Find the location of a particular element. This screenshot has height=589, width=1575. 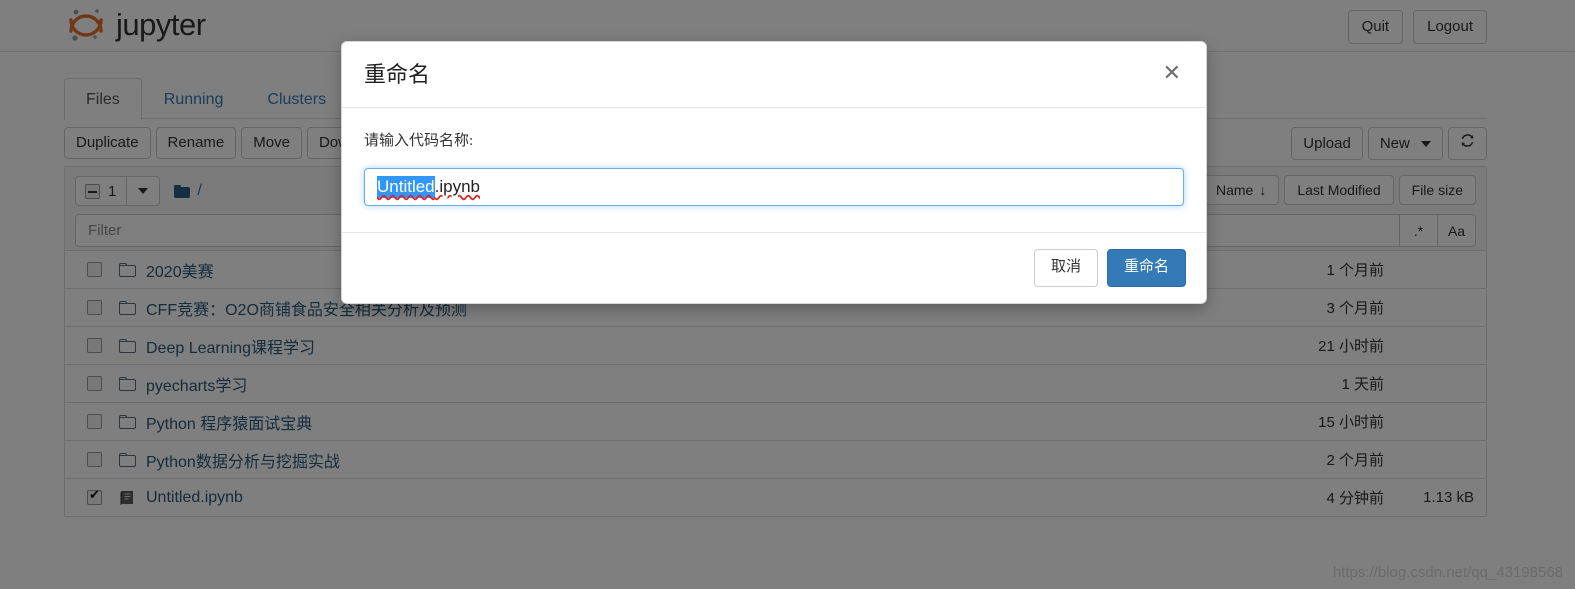

new-name-extension-text: .ipynb is located at coordinates (457, 187).